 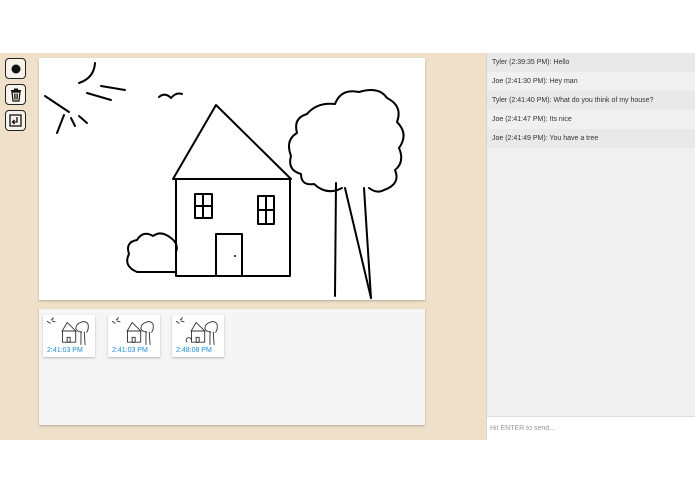 I want to click on chat-message: Joe (2:41:49 PM): You have a tree, so click(x=591, y=138).